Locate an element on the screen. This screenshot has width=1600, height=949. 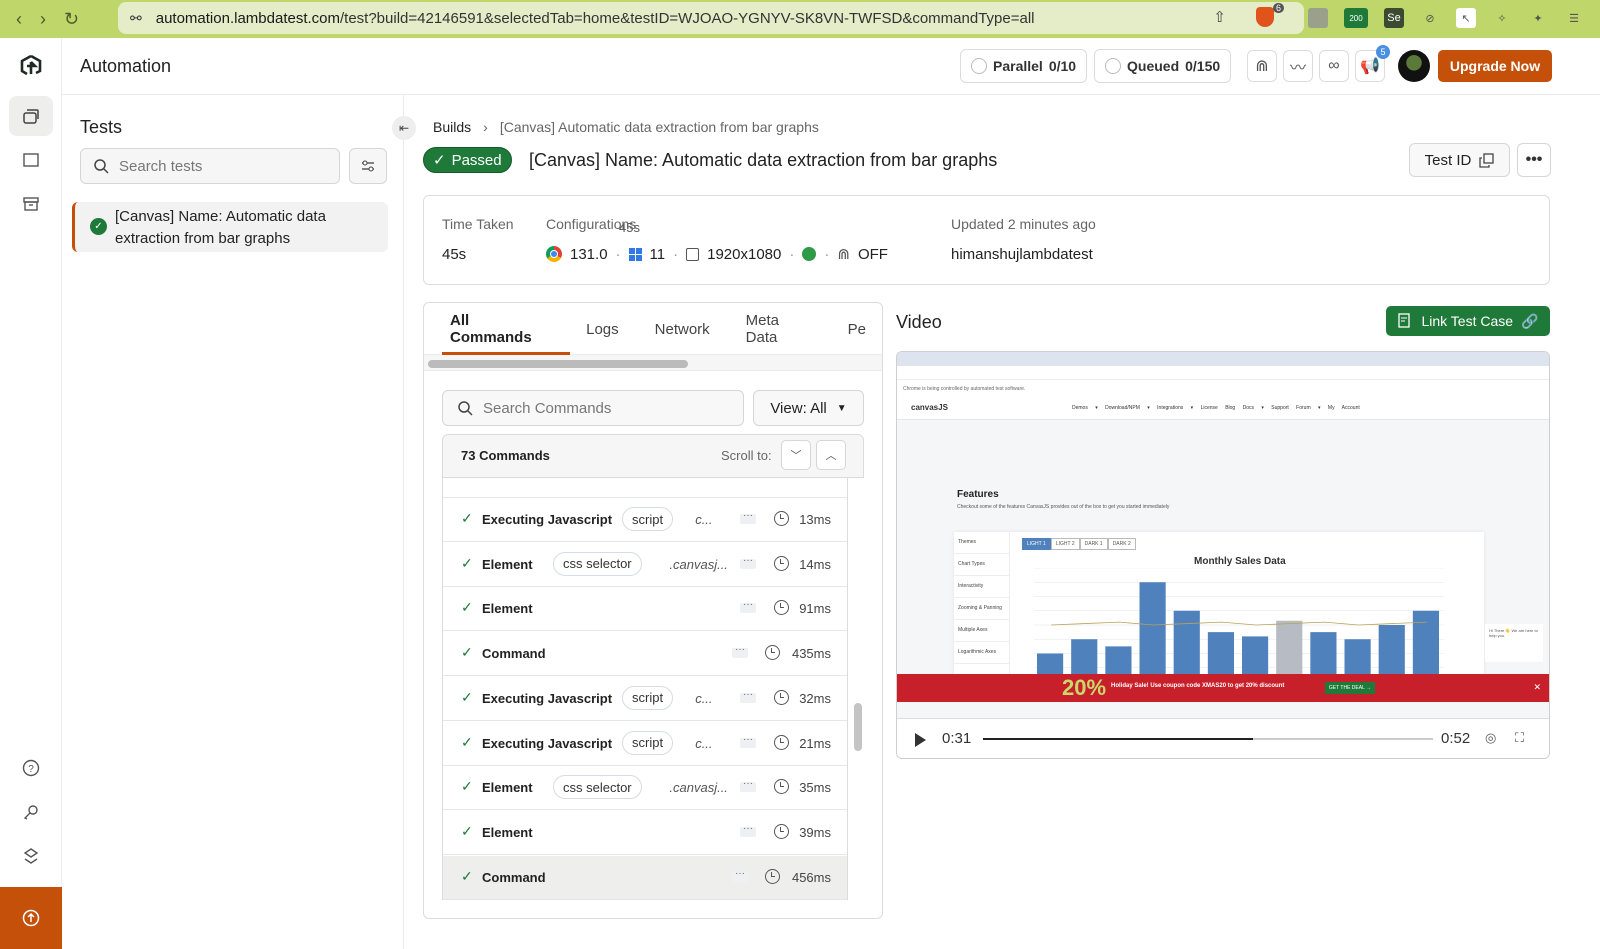
play-icon is located at coordinates (920, 740).